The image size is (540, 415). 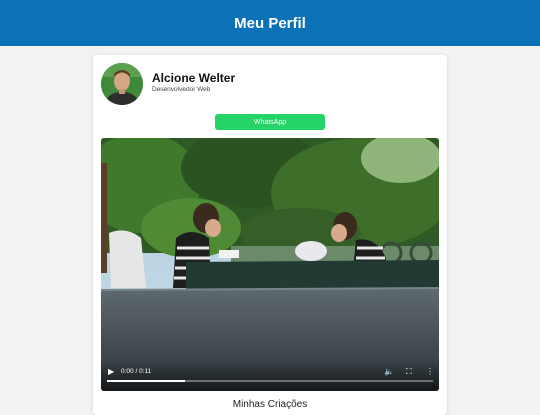 I want to click on video-controls: ▶ 0:00 / 0:11 🔈 ⛶ ⋮, so click(x=270, y=376).